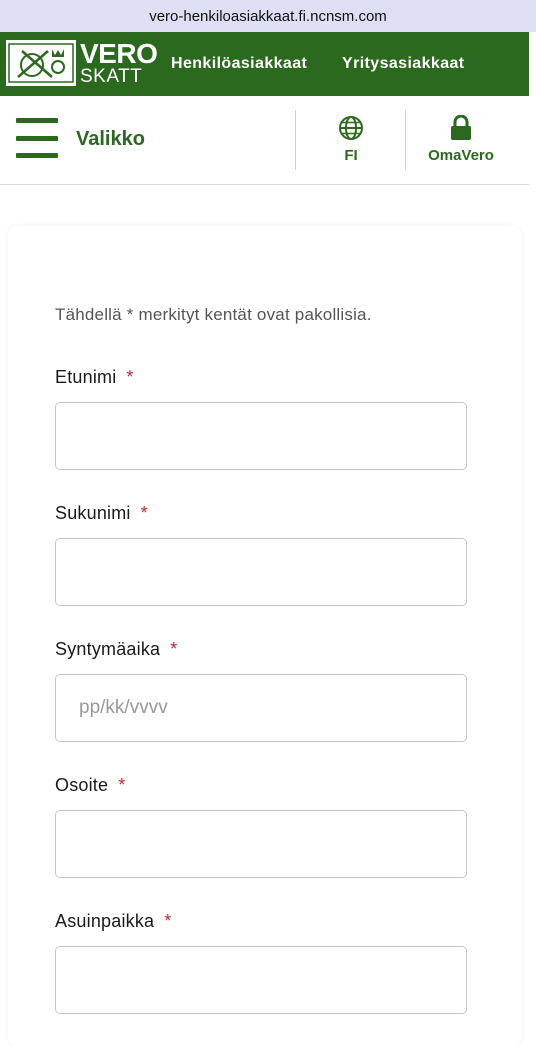 This screenshot has width=536, height=1046. Describe the element at coordinates (93, 513) in the screenshot. I see `field-label-text: Sukunimi` at that location.